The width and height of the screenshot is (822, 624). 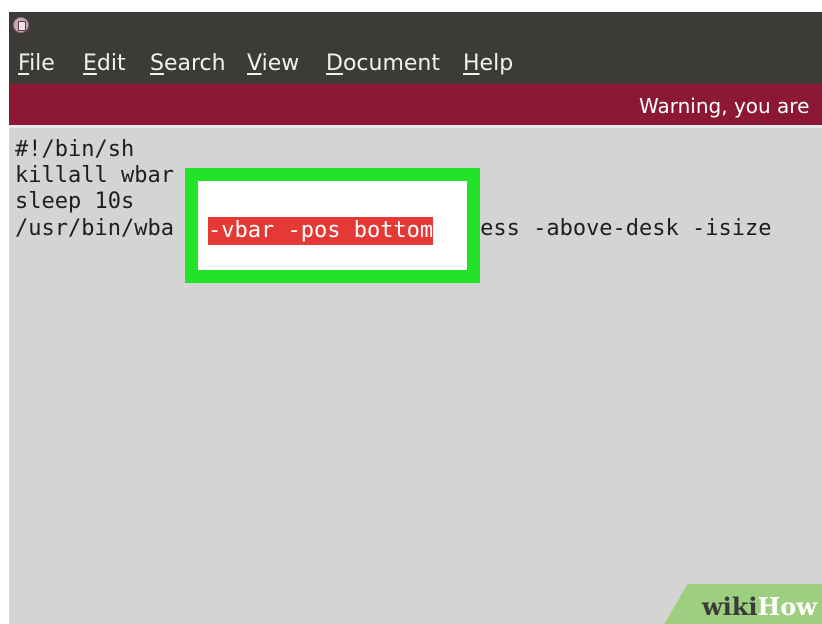 I want to click on menu-edit: Edit, so click(x=104, y=64).